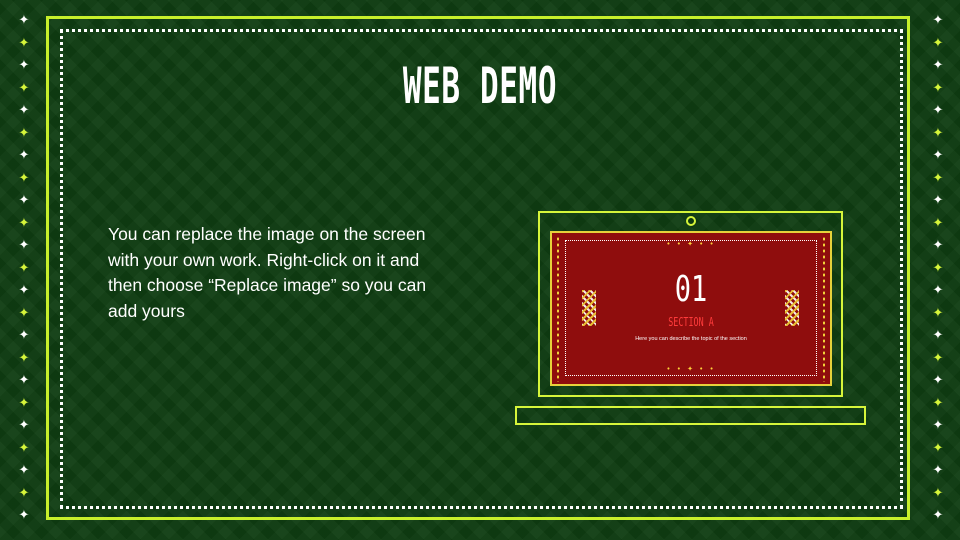 Image resolution: width=960 pixels, height=540 pixels. I want to click on webcam-icon, so click(691, 221).